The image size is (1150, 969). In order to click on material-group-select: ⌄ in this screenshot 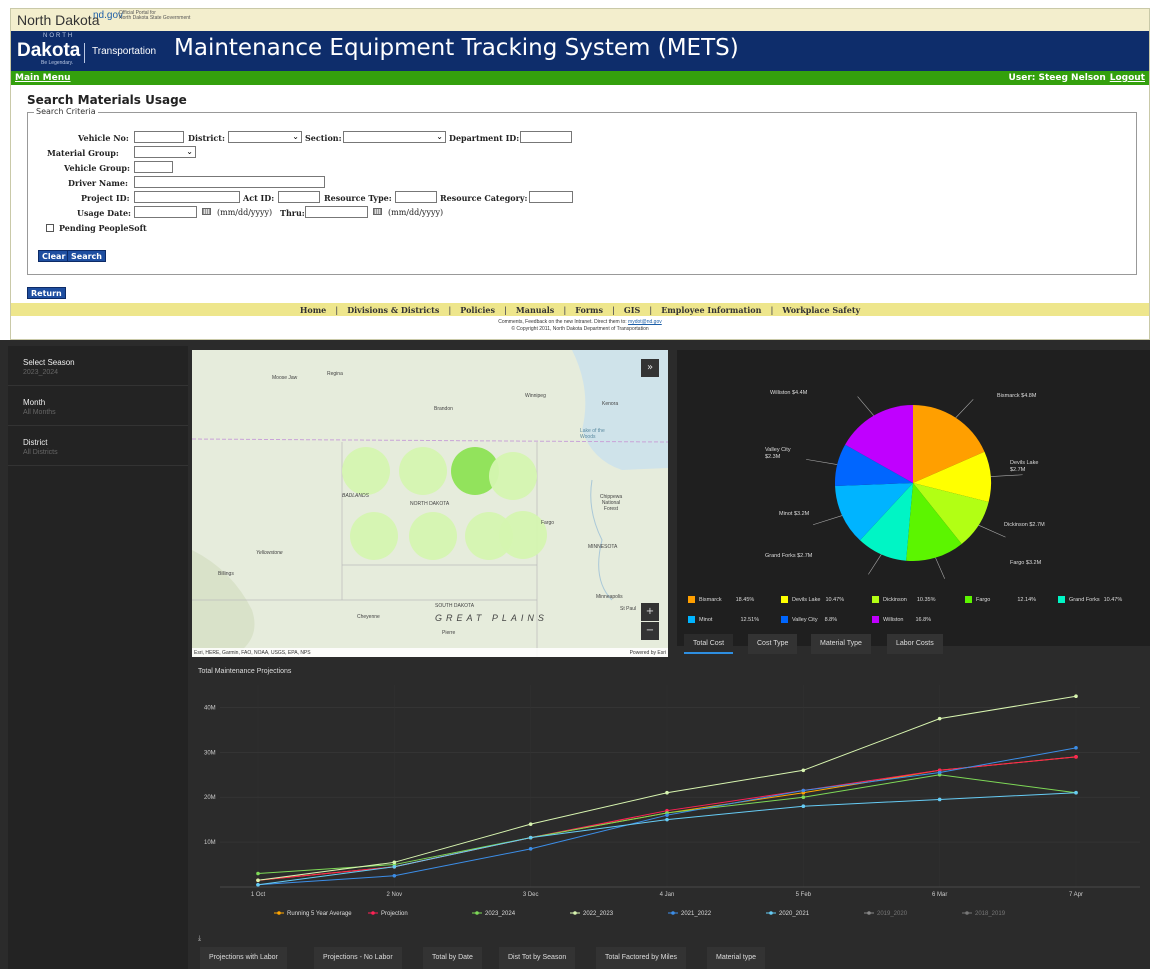, I will do `click(165, 152)`.